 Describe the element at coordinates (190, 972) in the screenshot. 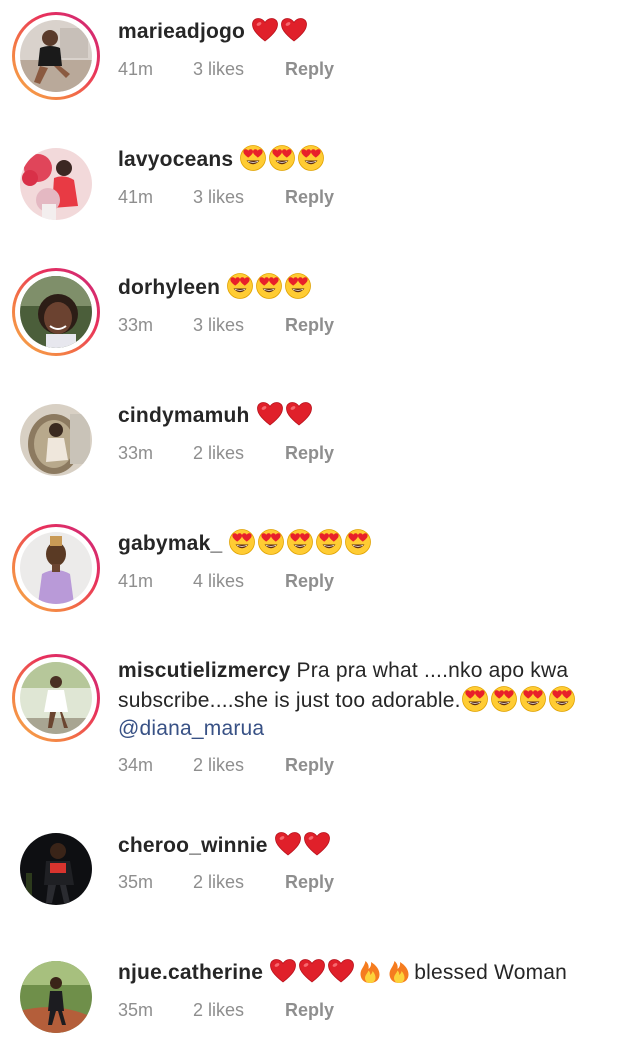

I see `comment-username: njue.catherine` at that location.